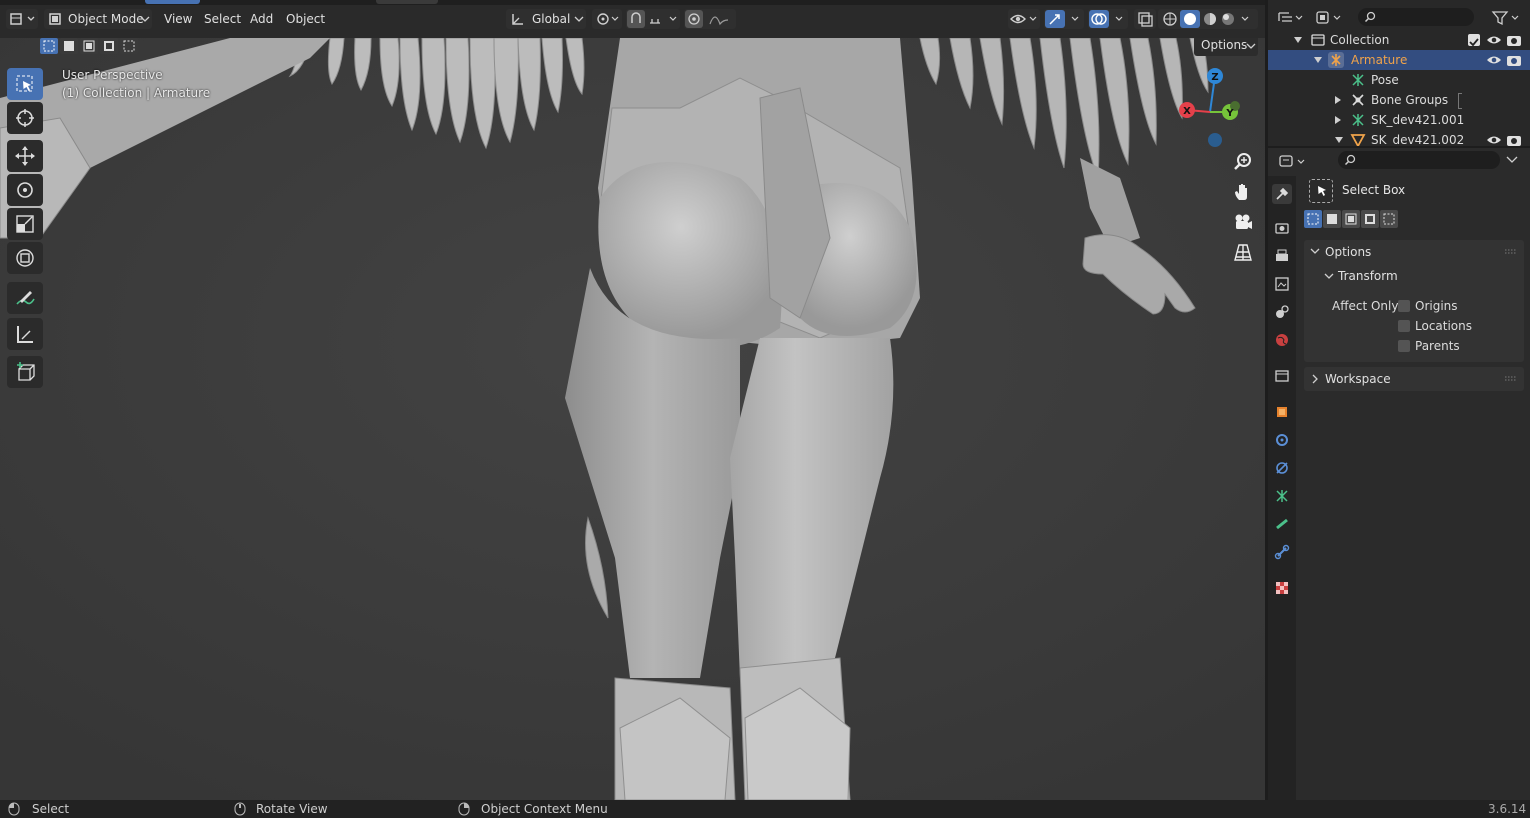 The width and height of the screenshot is (1530, 818). I want to click on workspace-tab-active, so click(172, 2).